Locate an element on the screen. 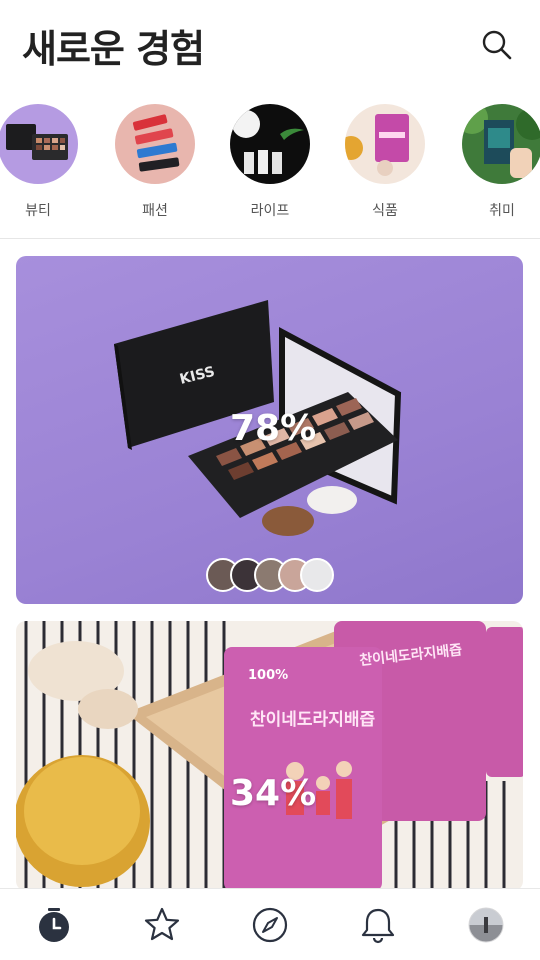  search-button is located at coordinates (497, 45).